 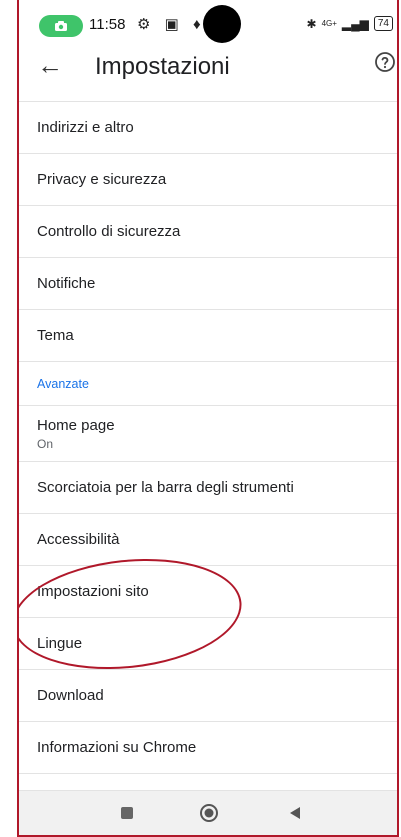 What do you see at coordinates (208, 232) in the screenshot?
I see `setting-safety-check: Controllo di sicurezza` at bounding box center [208, 232].